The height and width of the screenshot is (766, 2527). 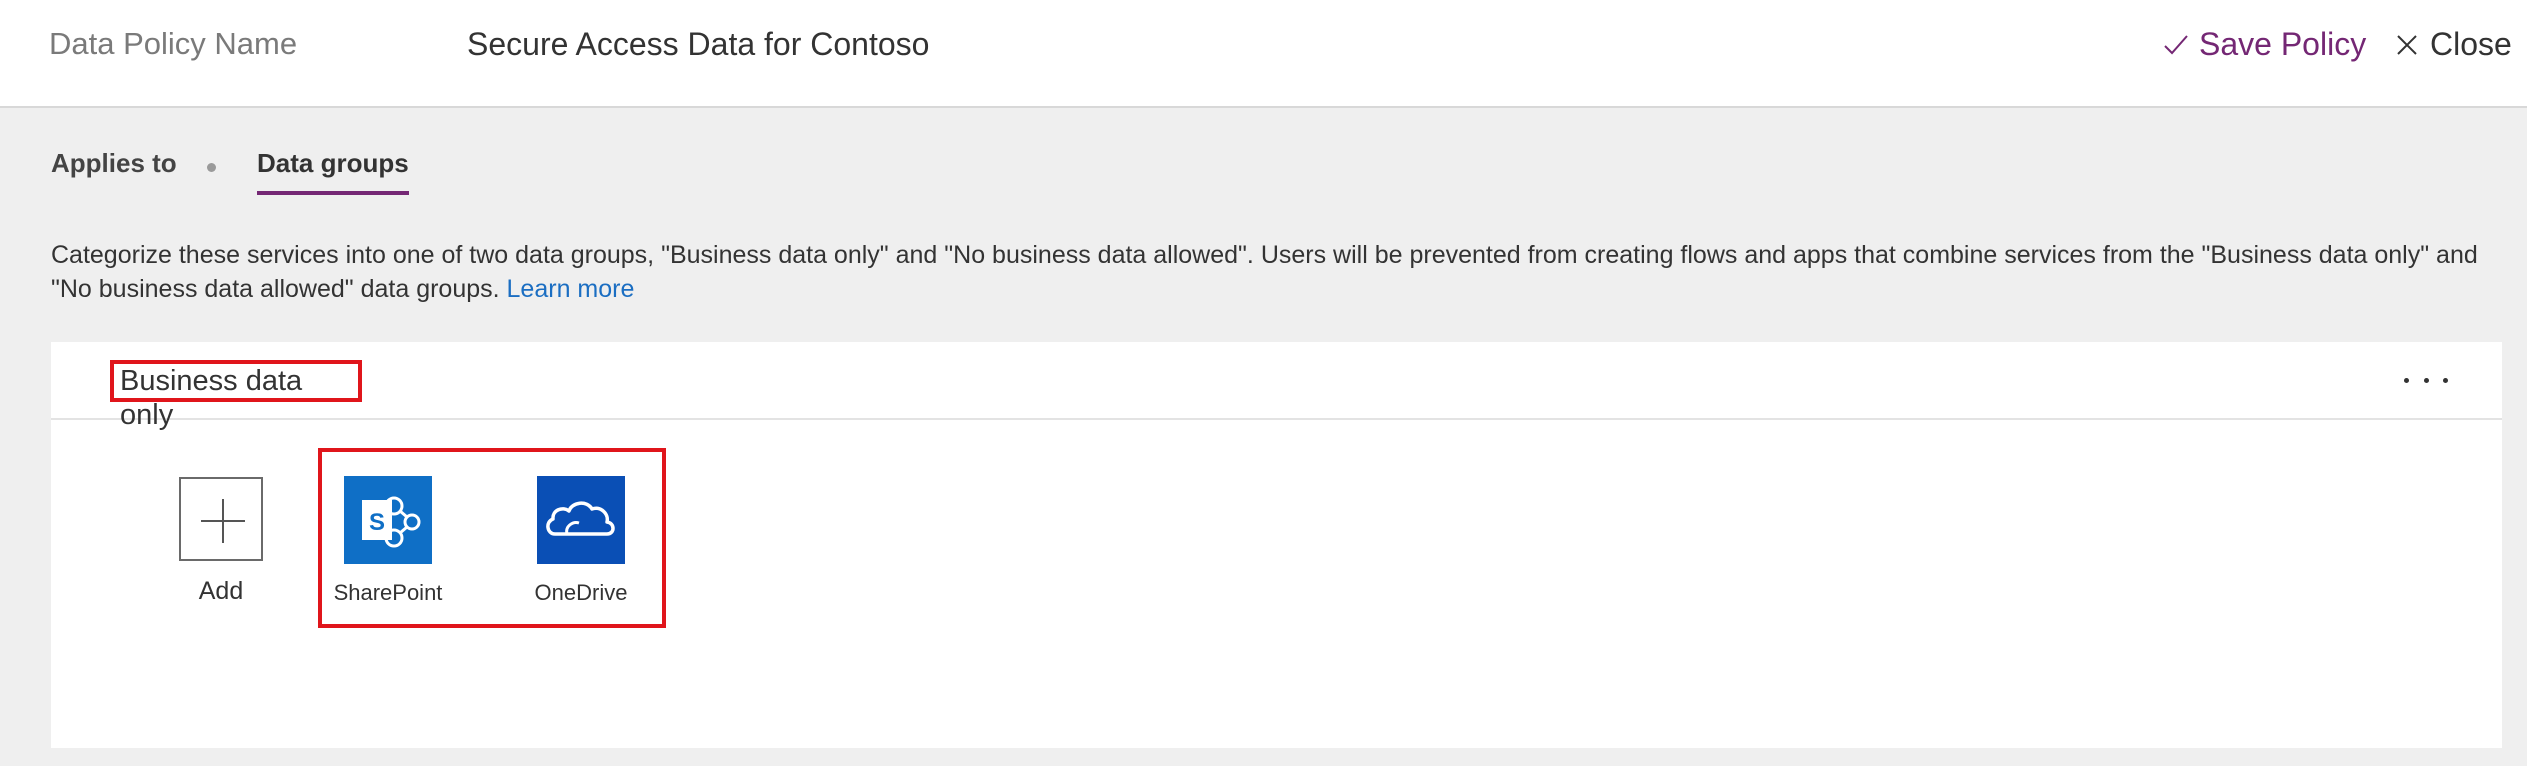 What do you see at coordinates (581, 520) in the screenshot?
I see `onedrive-icon` at bounding box center [581, 520].